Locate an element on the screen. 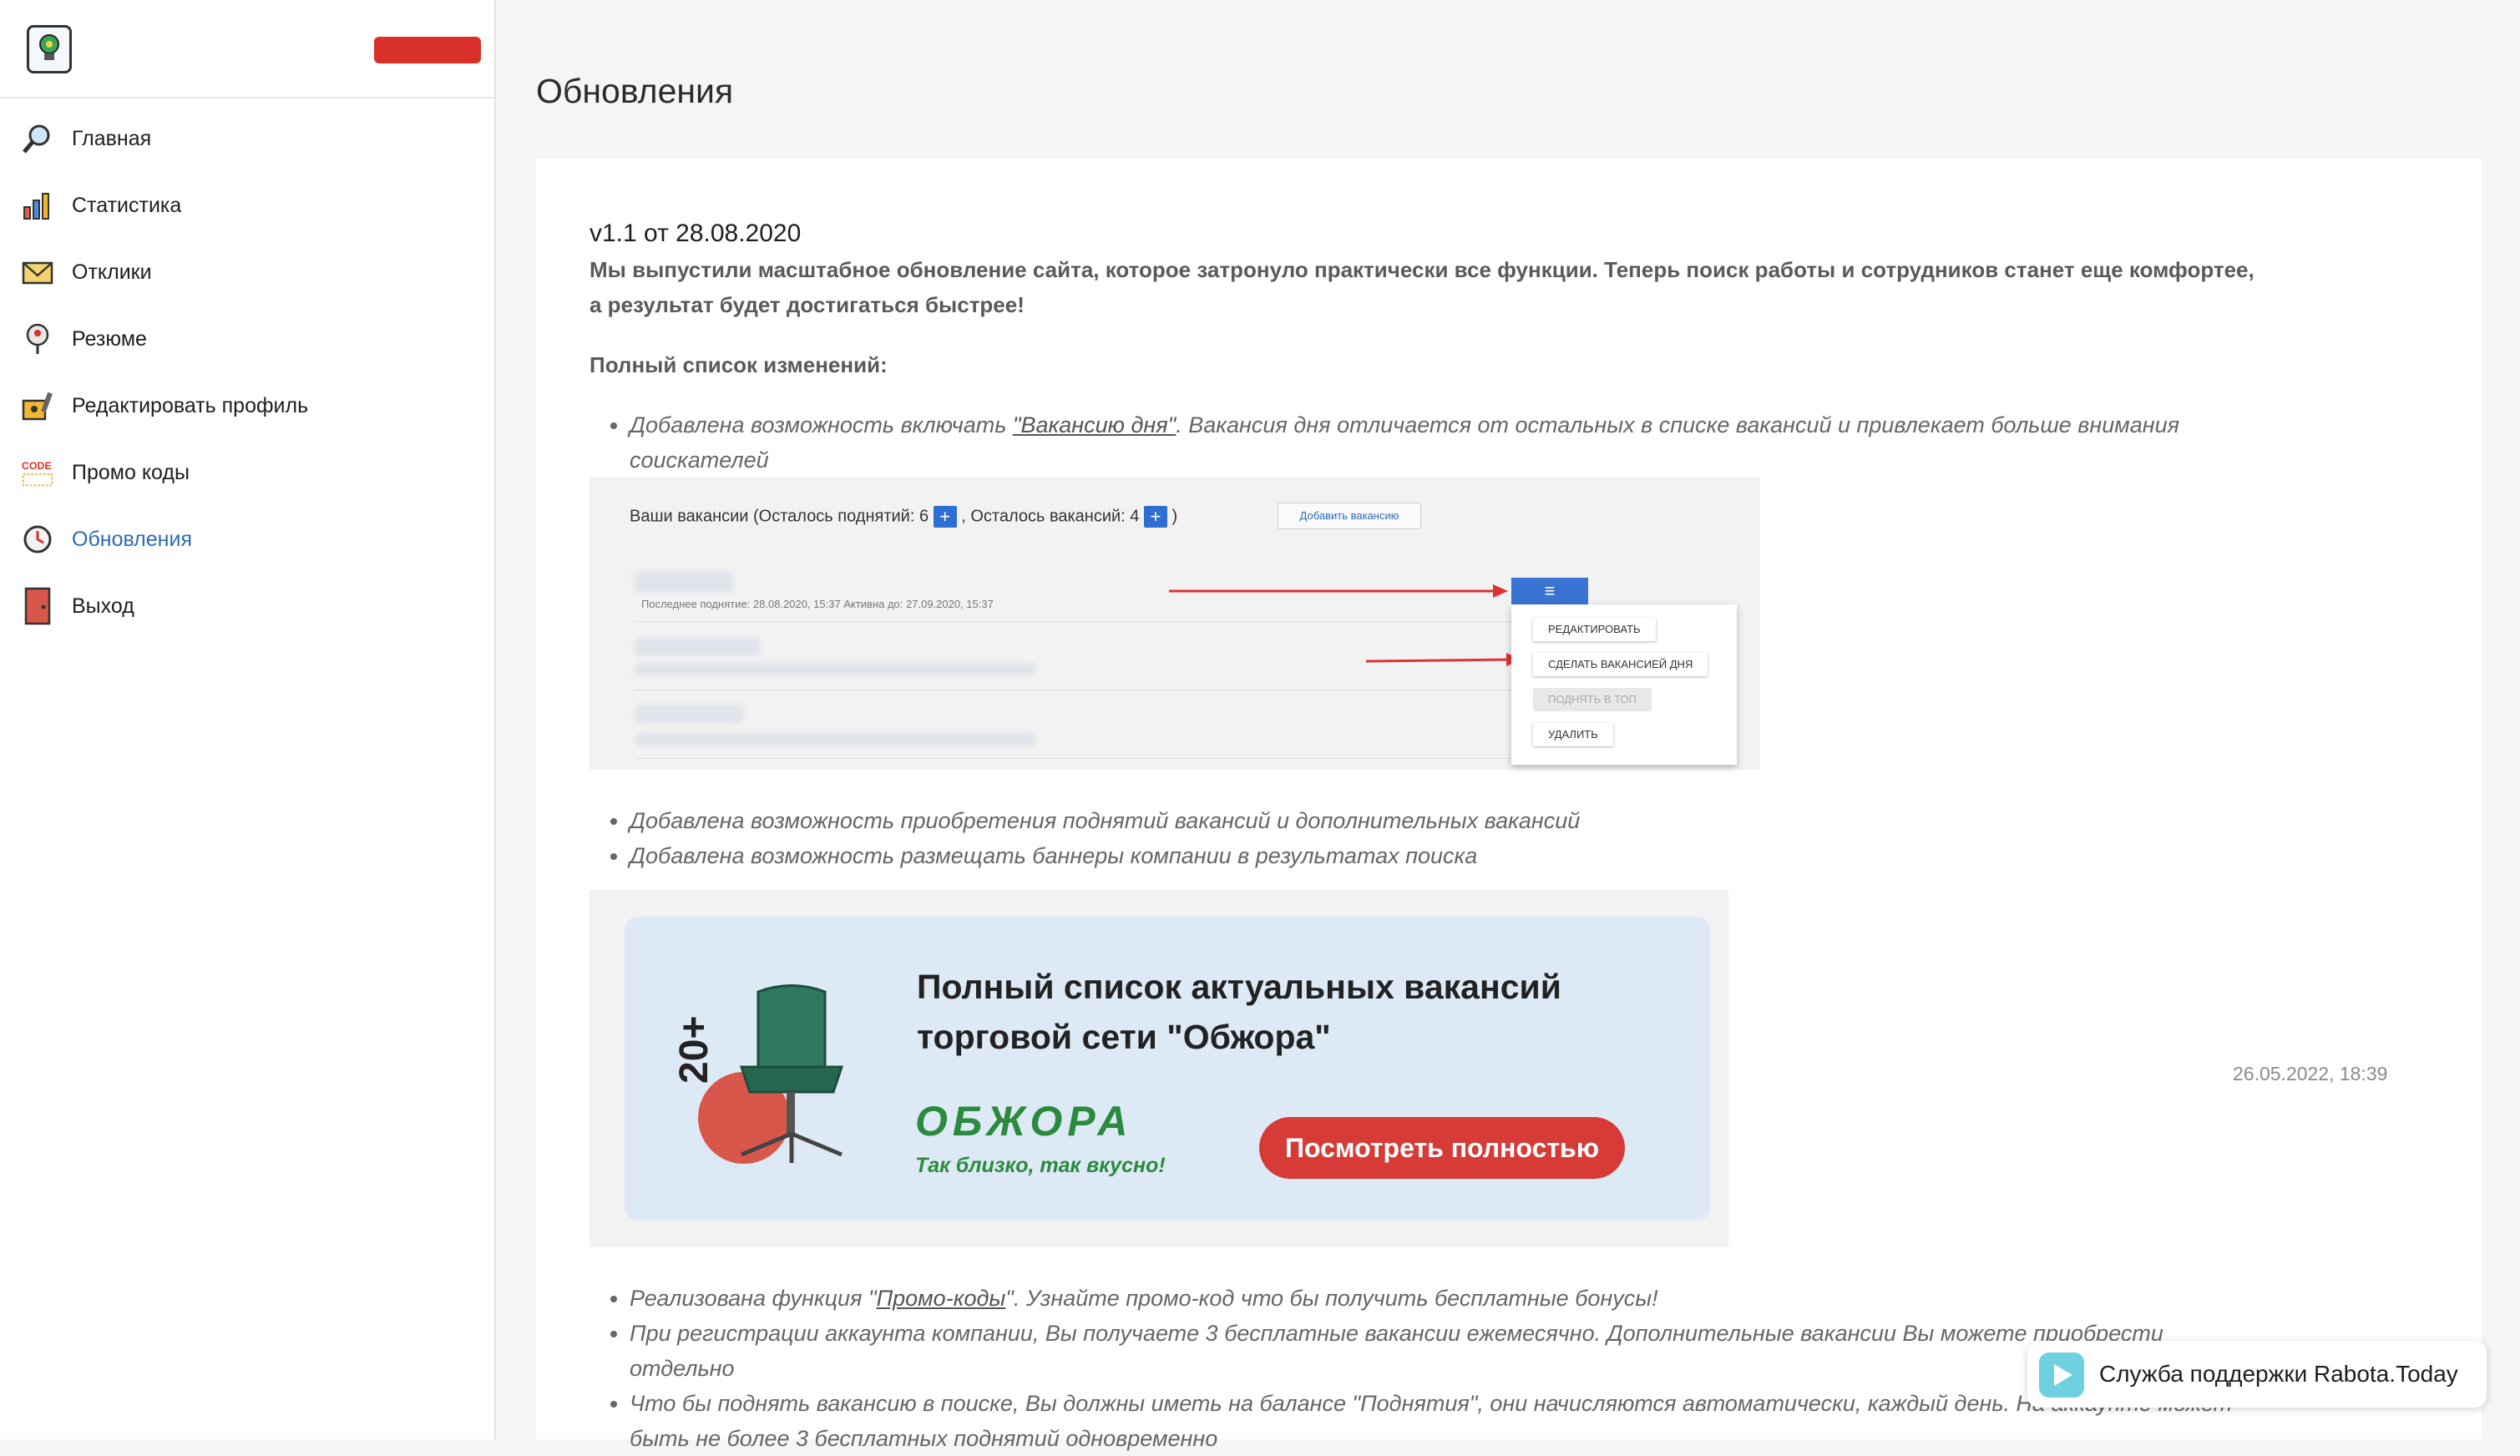 This screenshot has width=2520, height=1456. menu-icon: ≡ is located at coordinates (1549, 591).